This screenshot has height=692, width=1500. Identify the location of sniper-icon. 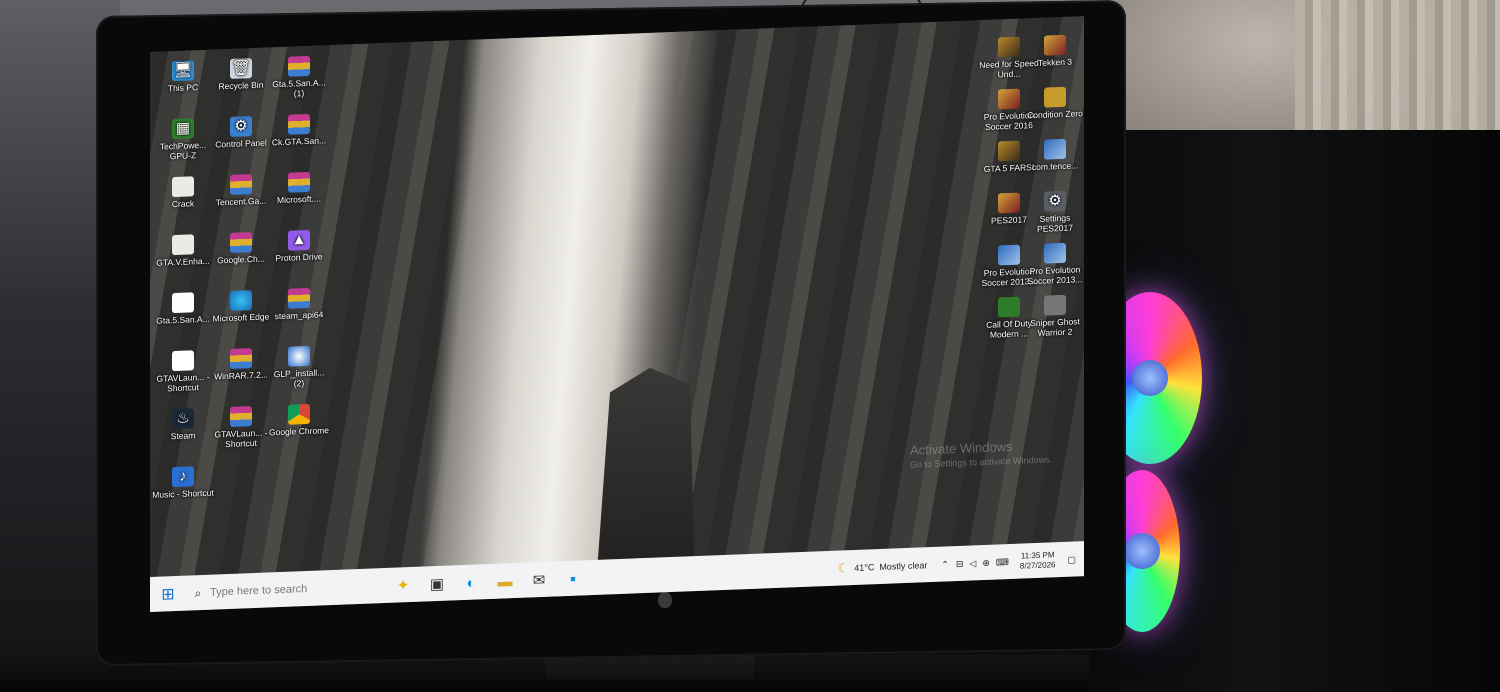
(1055, 305).